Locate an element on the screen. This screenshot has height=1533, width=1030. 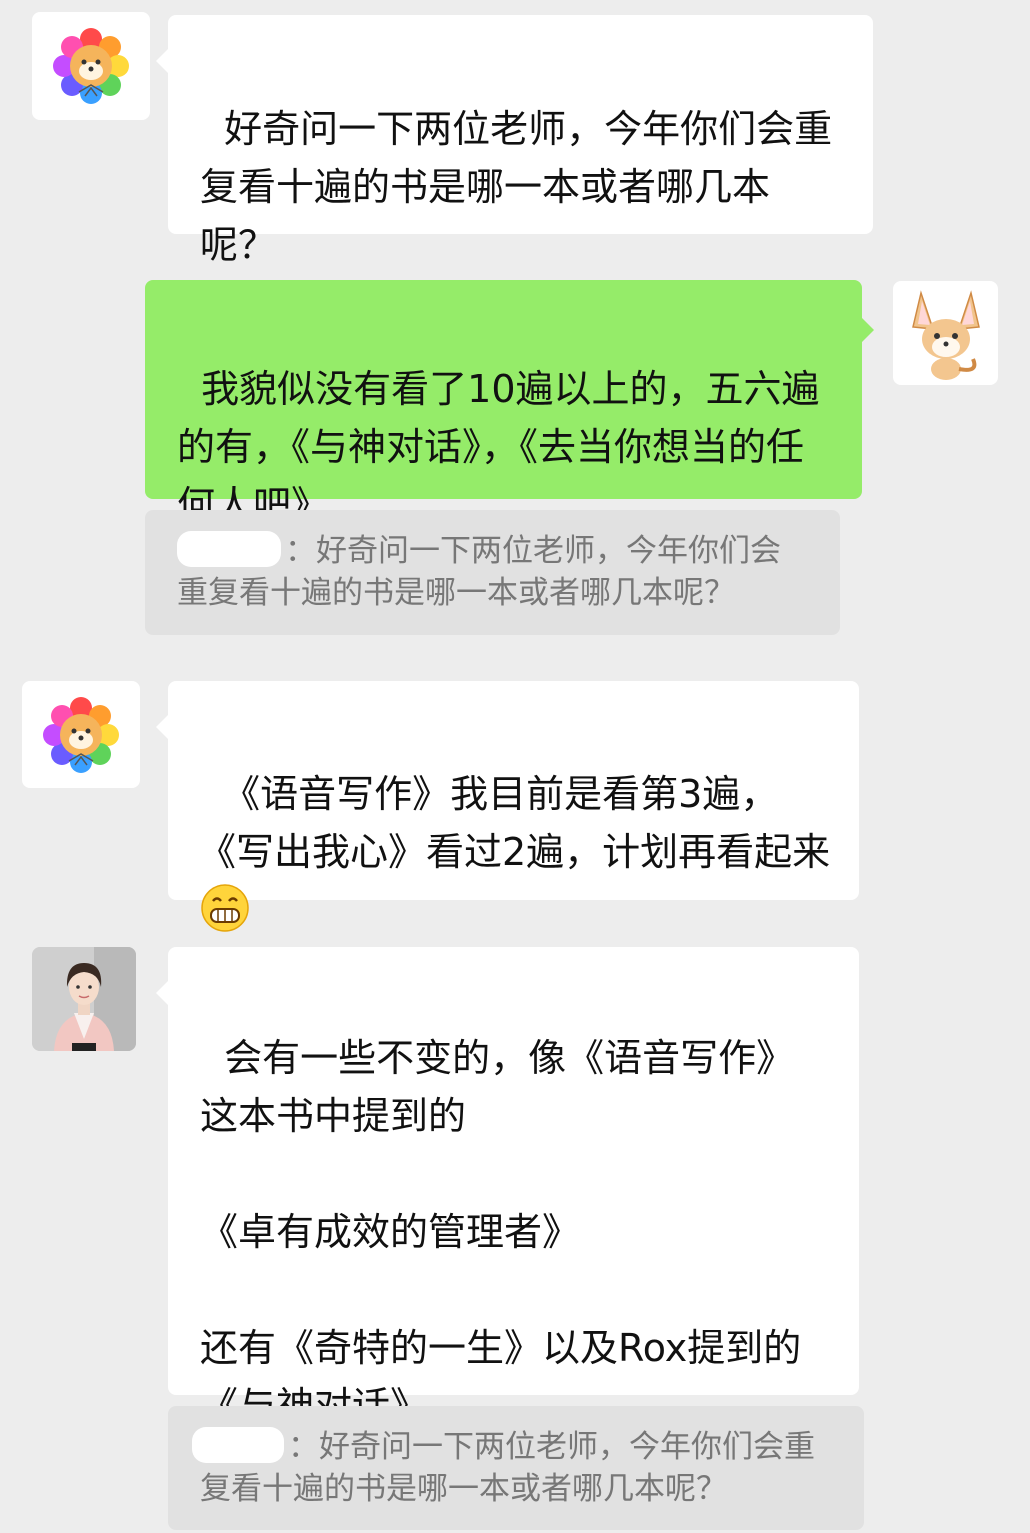
message-text: 我貌似没有看了10遍以上的，五六遍的有，《与神对话》，《去当你想当的任何人吧》 is located at coordinates (498, 447).